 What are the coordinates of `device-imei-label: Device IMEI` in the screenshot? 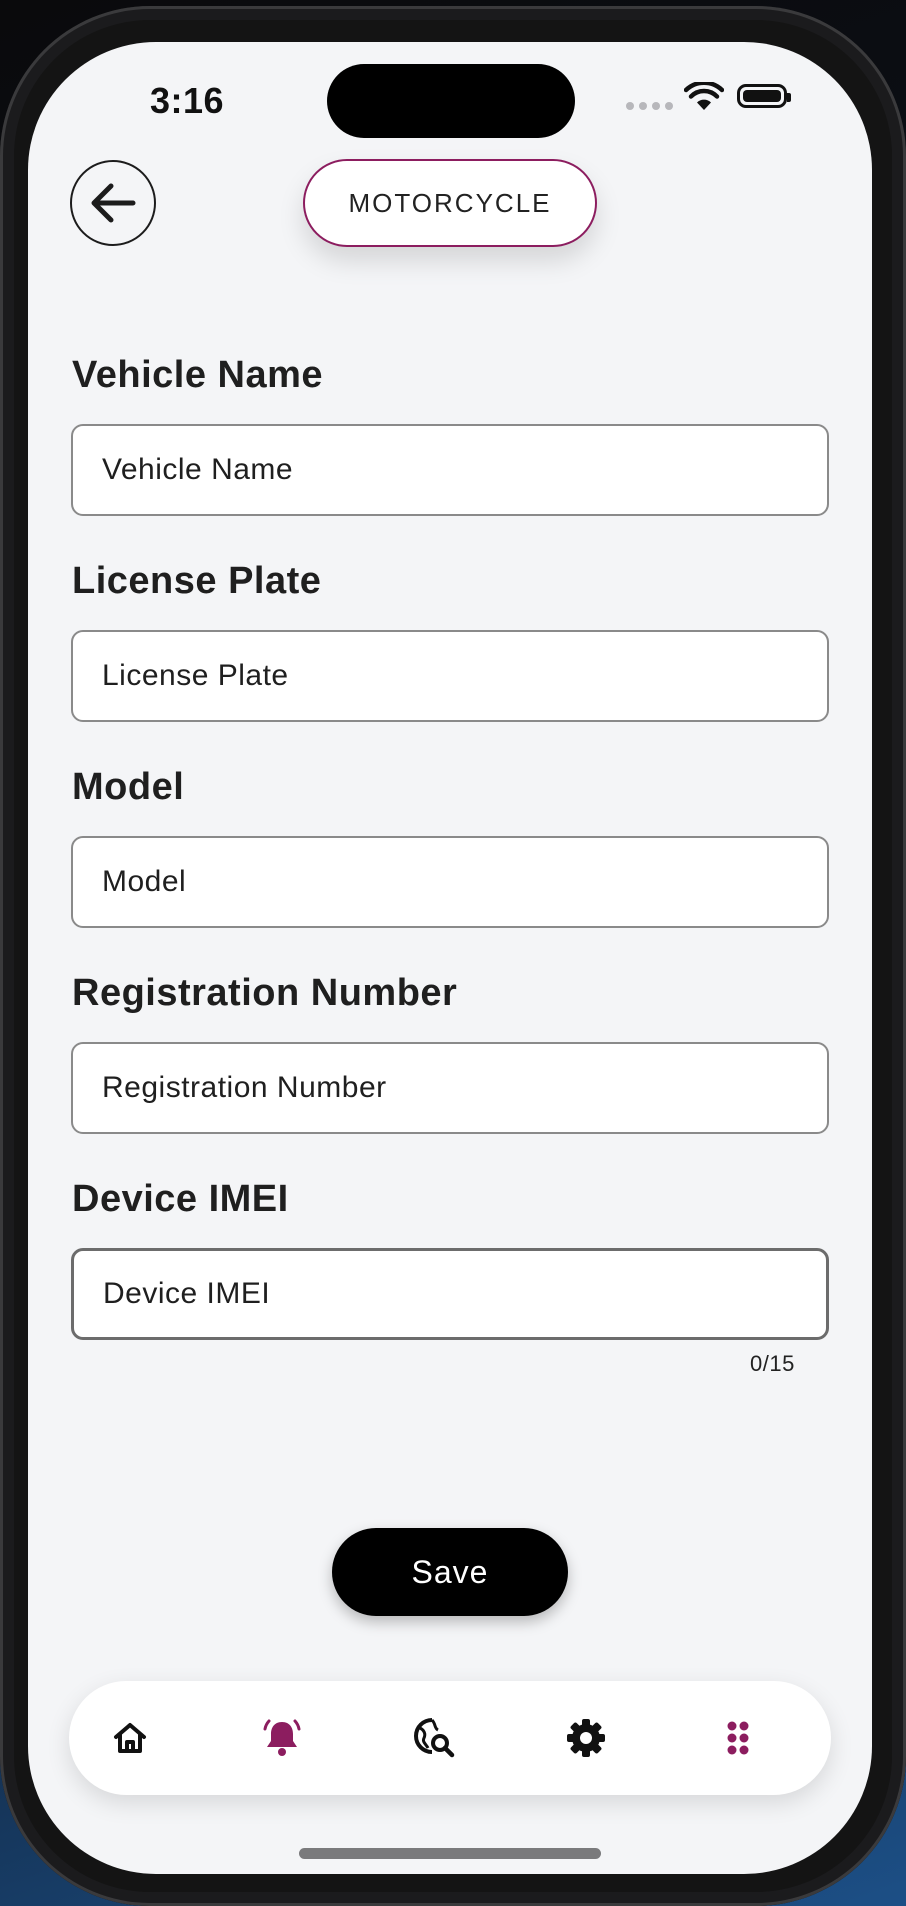 It's located at (180, 1199).